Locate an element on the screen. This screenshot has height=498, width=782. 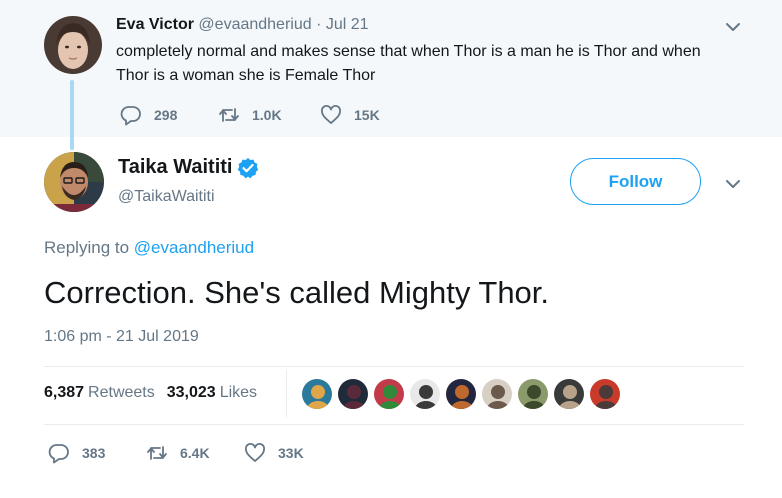
retweet-button: 6.4K is located at coordinates (178, 453).